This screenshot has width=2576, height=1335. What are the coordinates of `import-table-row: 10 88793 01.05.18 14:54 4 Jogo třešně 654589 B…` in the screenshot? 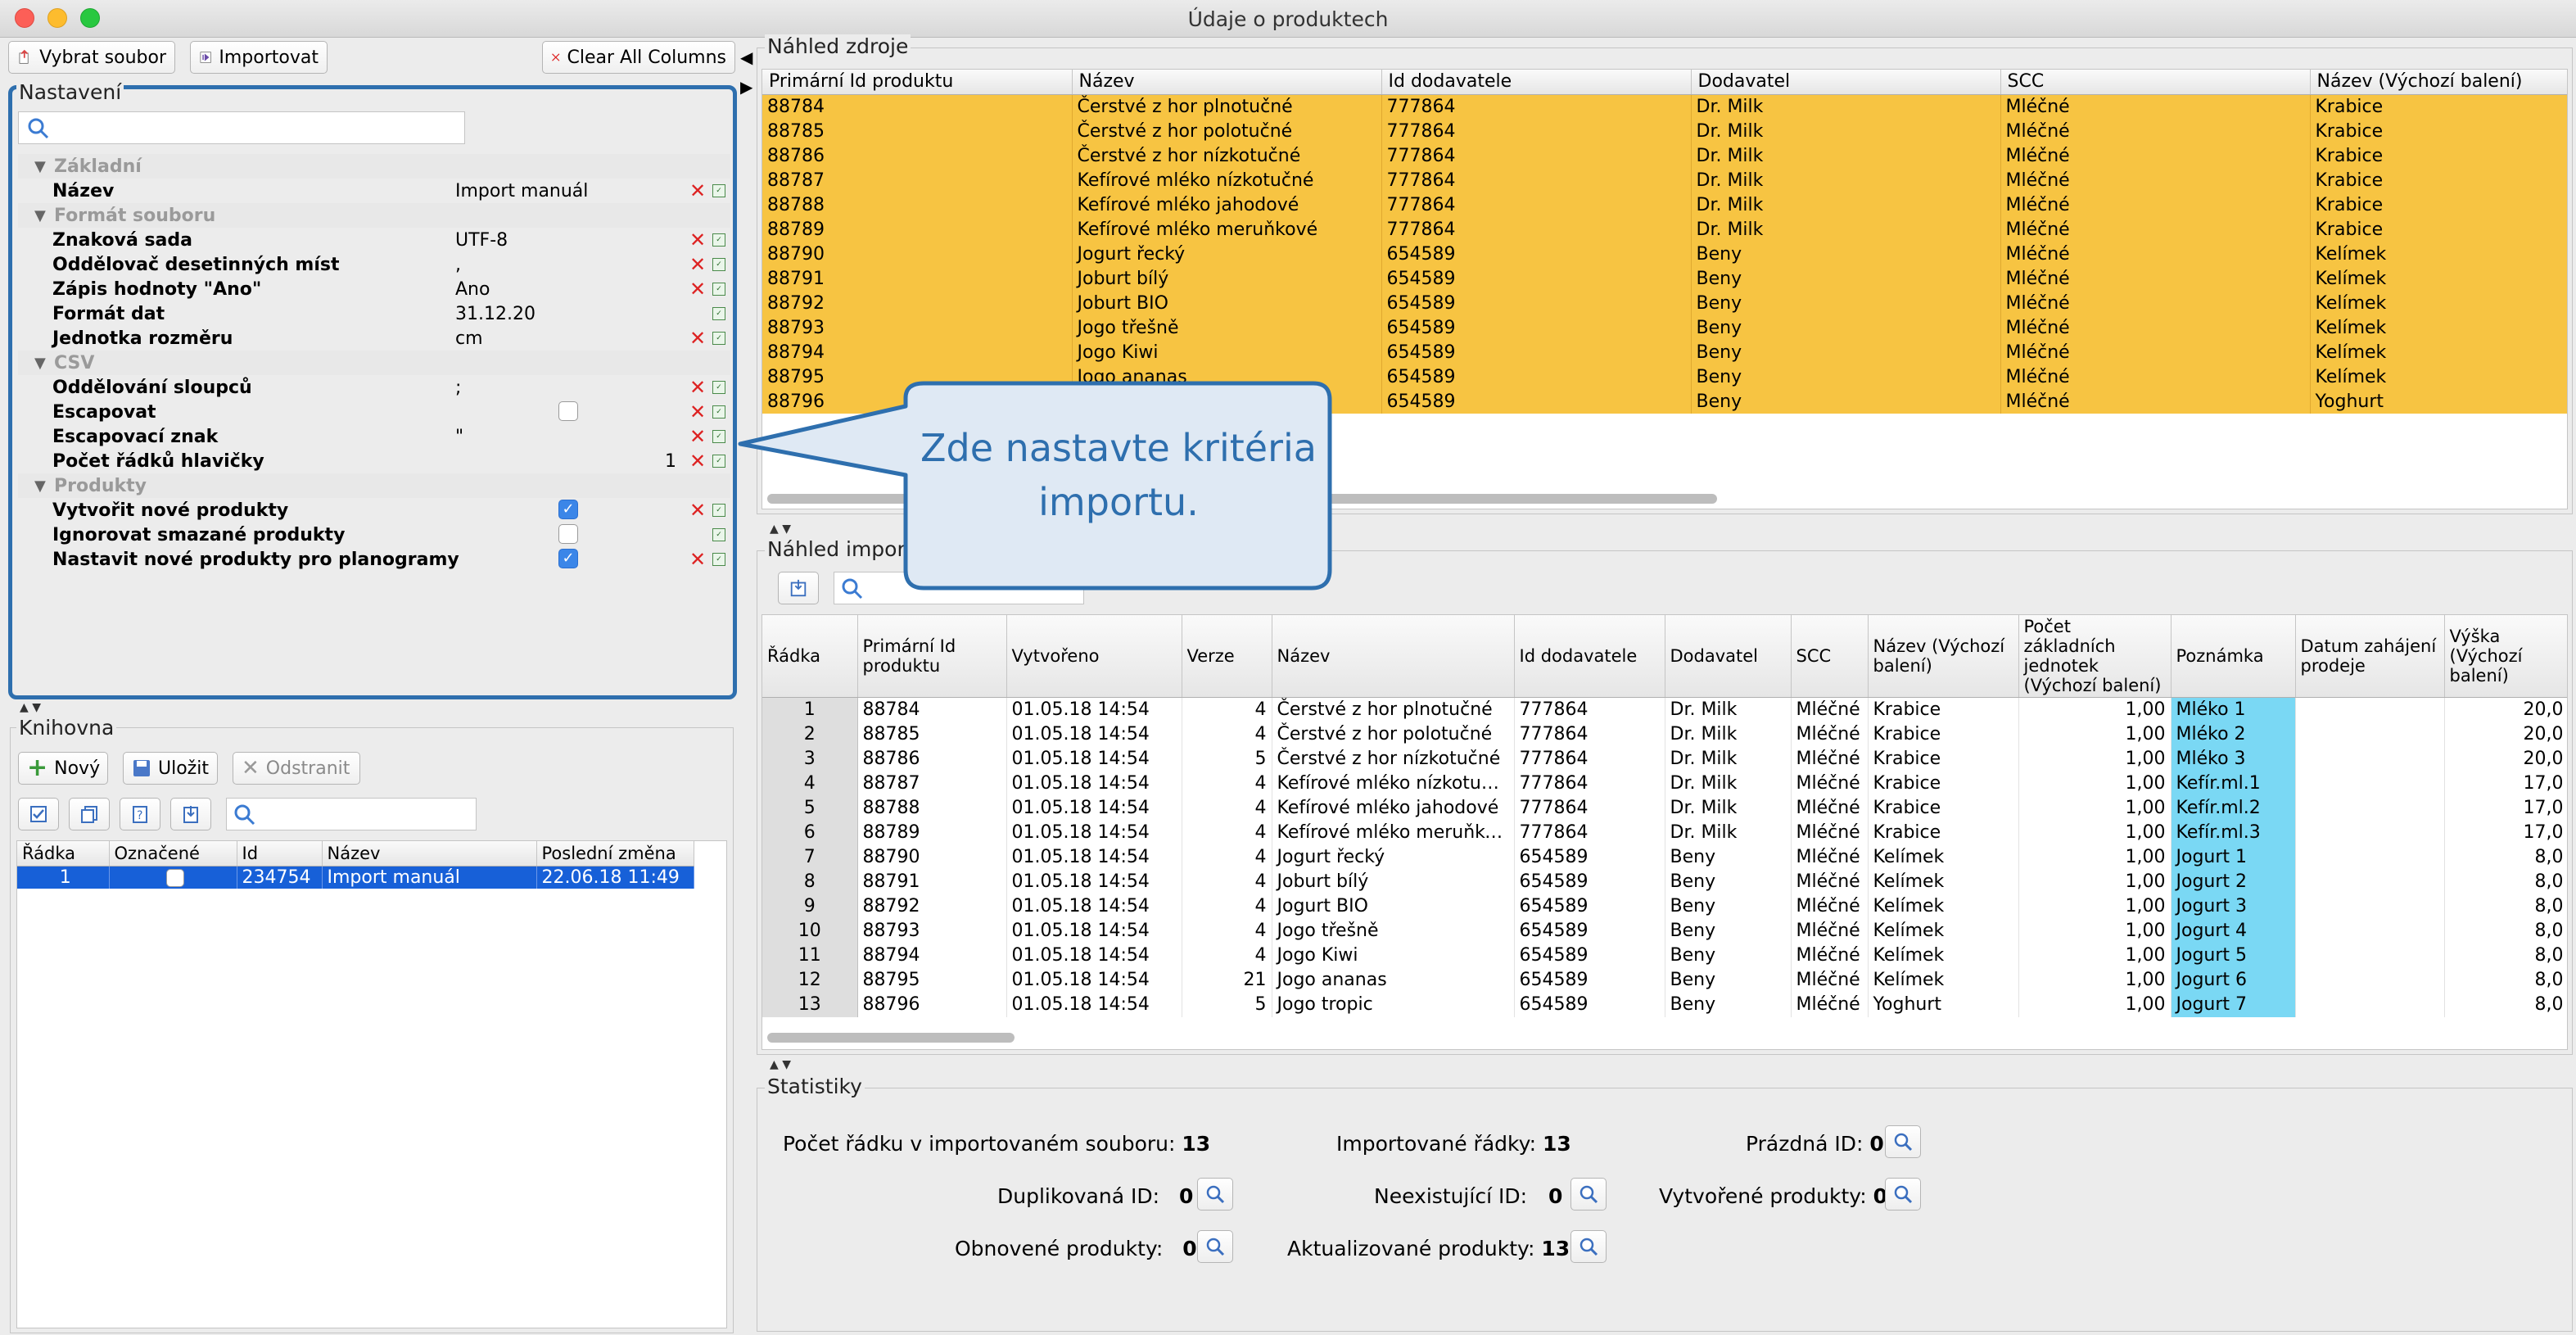 It's located at (1664, 931).